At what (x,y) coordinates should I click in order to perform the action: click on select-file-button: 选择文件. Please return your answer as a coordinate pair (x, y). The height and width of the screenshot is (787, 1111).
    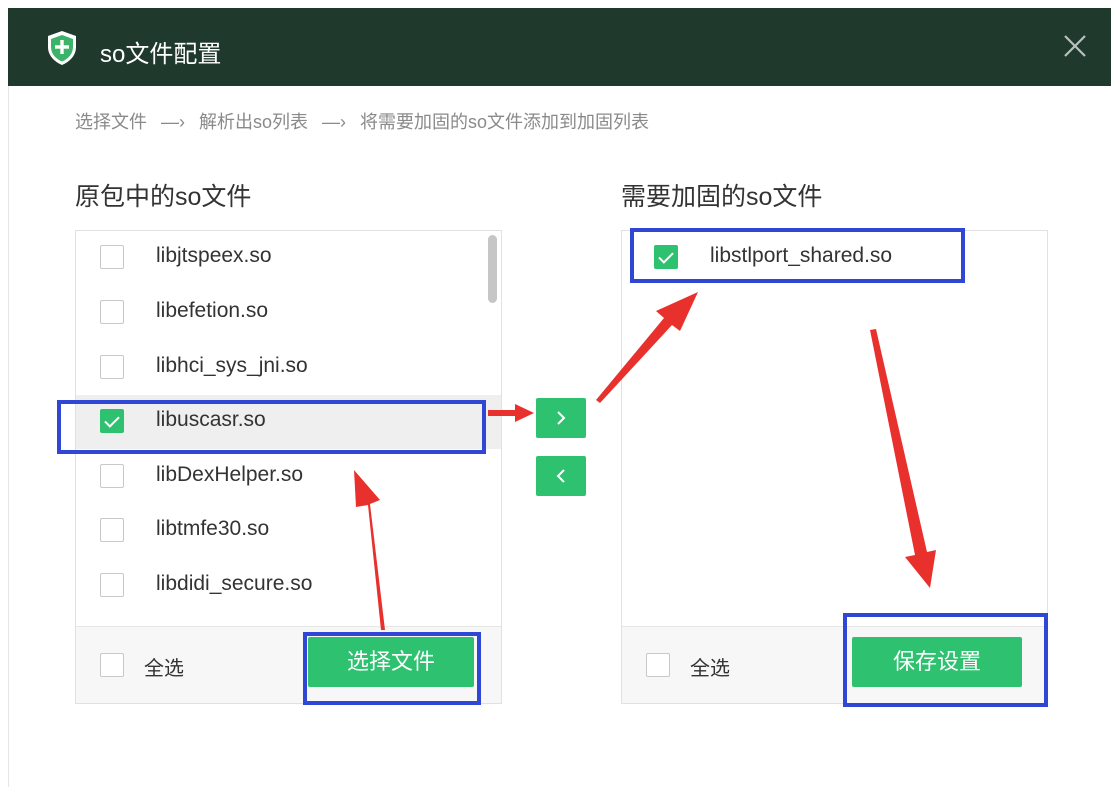
    Looking at the image, I should click on (391, 662).